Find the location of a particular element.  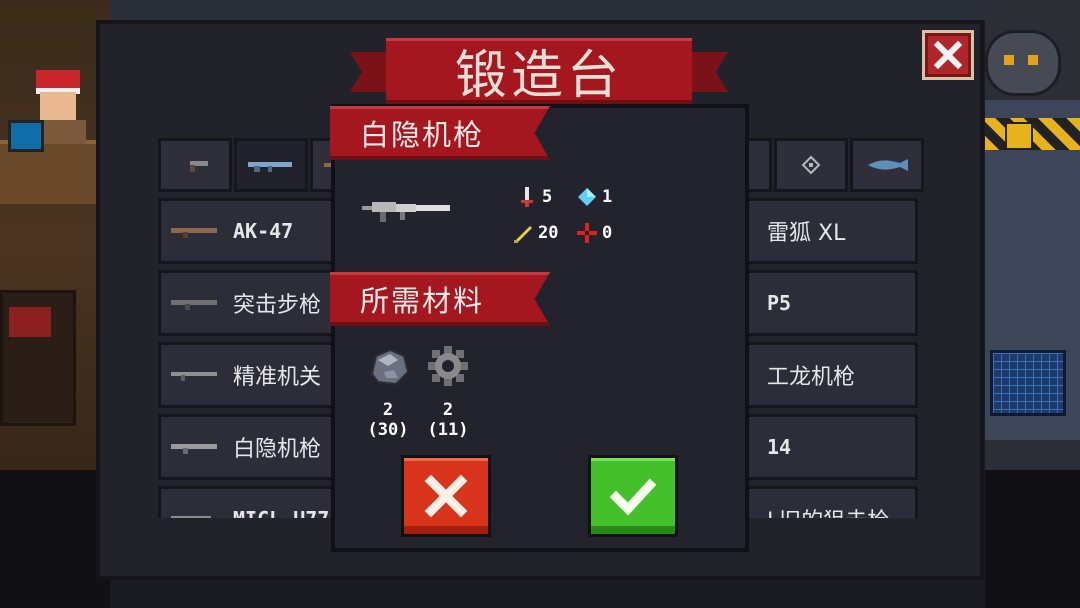

weapon-name: L旧的狙击枪 is located at coordinates (828, 510).